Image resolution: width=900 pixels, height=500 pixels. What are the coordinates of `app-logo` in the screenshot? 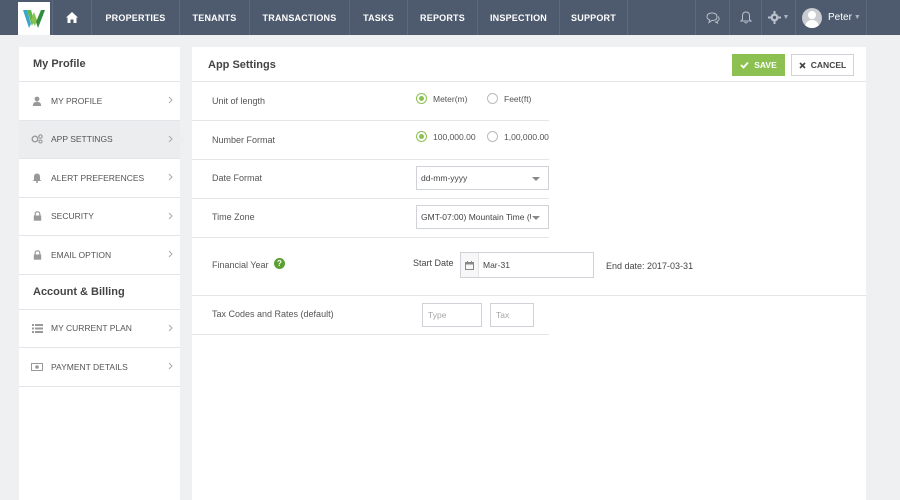 It's located at (34, 18).